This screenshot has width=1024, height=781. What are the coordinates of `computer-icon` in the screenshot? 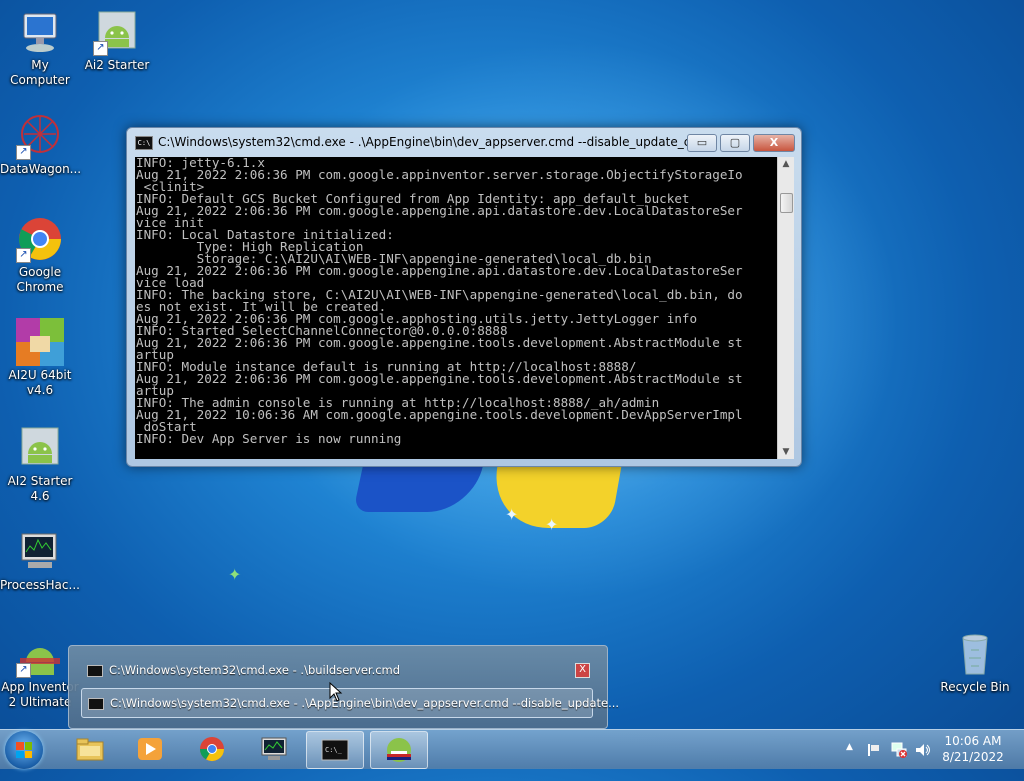 It's located at (40, 32).